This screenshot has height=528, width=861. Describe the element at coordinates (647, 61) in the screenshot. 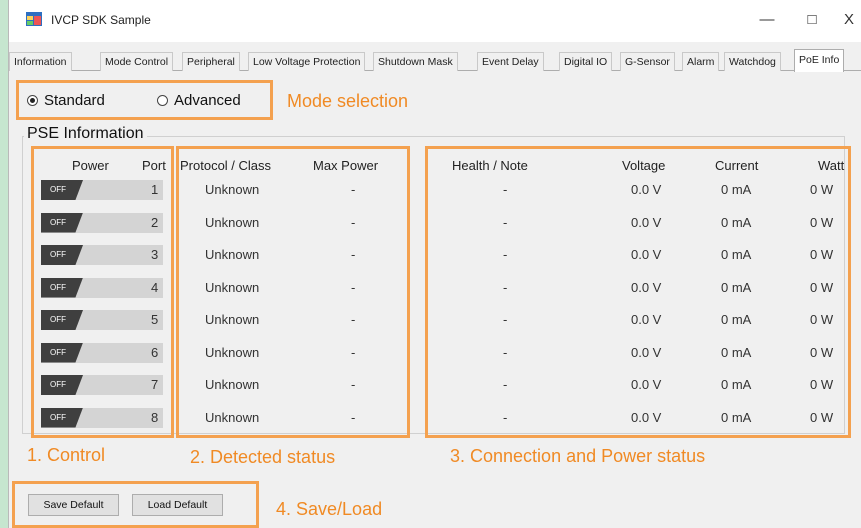

I see `tab-g-sensor: G-Sensor` at that location.